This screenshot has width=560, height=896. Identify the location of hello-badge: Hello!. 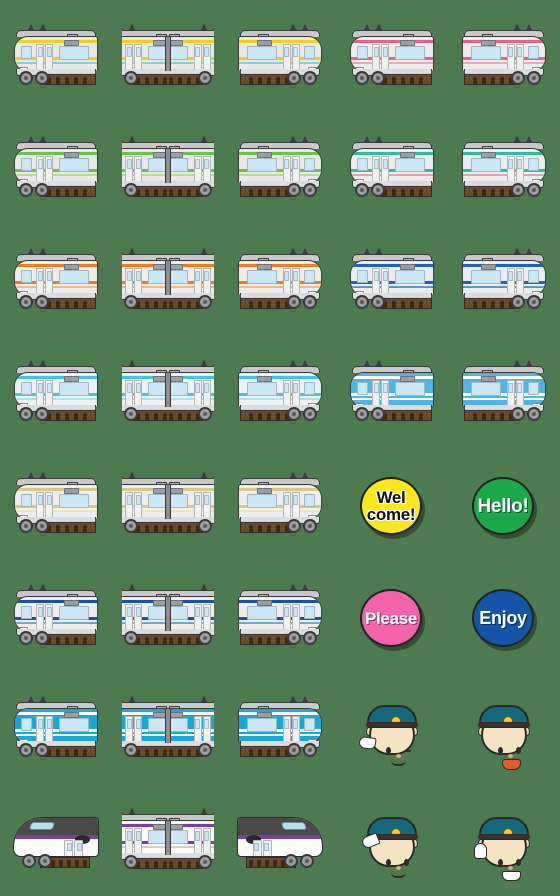
(503, 506).